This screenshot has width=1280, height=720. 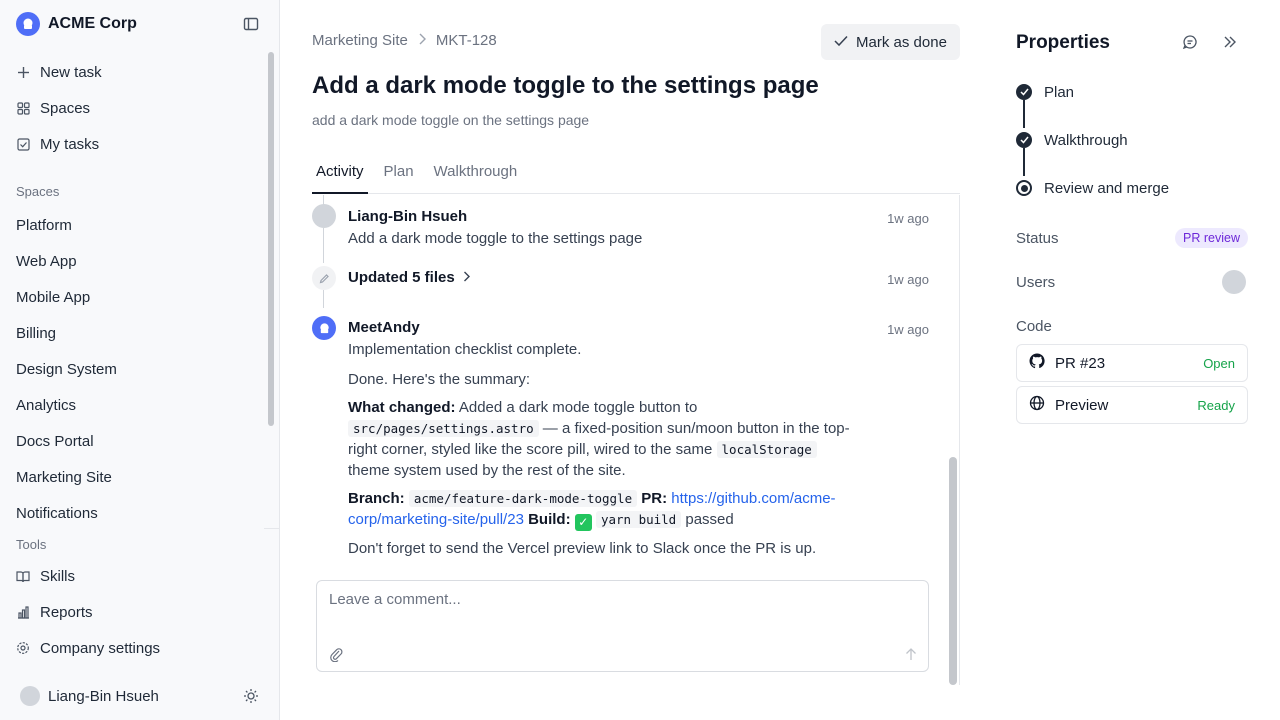 What do you see at coordinates (38, 191) in the screenshot?
I see `spaces-section-label: Spaces` at bounding box center [38, 191].